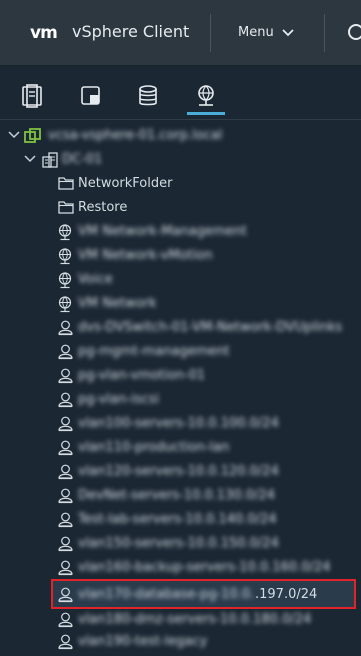 This screenshot has width=361, height=656. I want to click on portgroup-label: Test-lab-servers-10.0.140.0/24, so click(177, 519).